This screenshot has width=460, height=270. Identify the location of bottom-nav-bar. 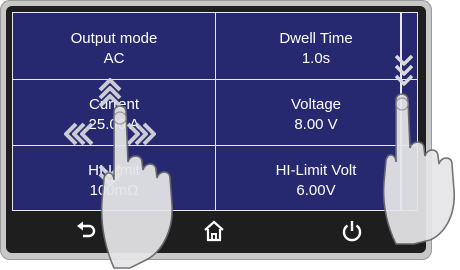
(214, 231).